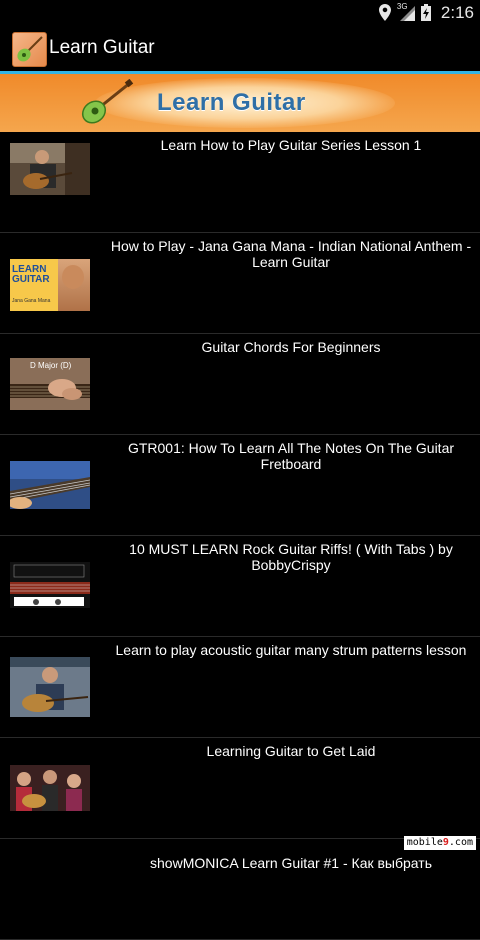 This screenshot has height=940, width=480. I want to click on video-thumbnail: LEARN GUITAR Jana Gana Mana, so click(50, 285).